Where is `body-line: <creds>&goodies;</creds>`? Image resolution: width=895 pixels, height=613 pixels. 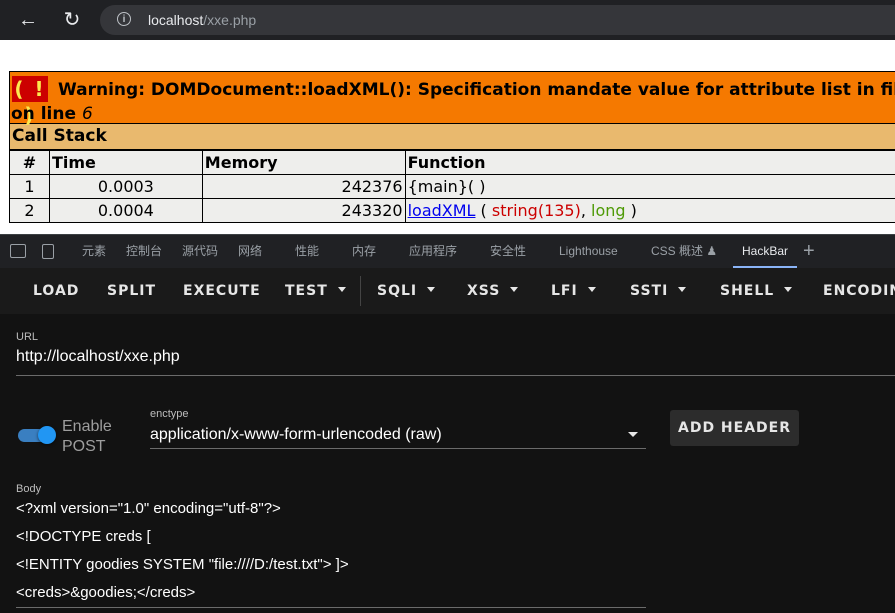 body-line: <creds>&goodies;</creds> is located at coordinates (106, 592).